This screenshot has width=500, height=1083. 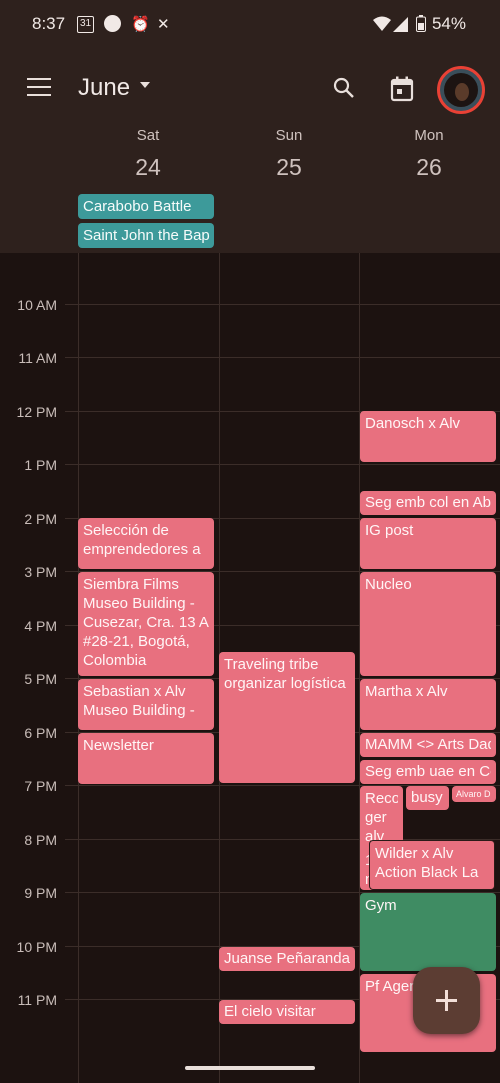 I want to click on event-title: Seg emb col en Ab, so click(x=428, y=502).